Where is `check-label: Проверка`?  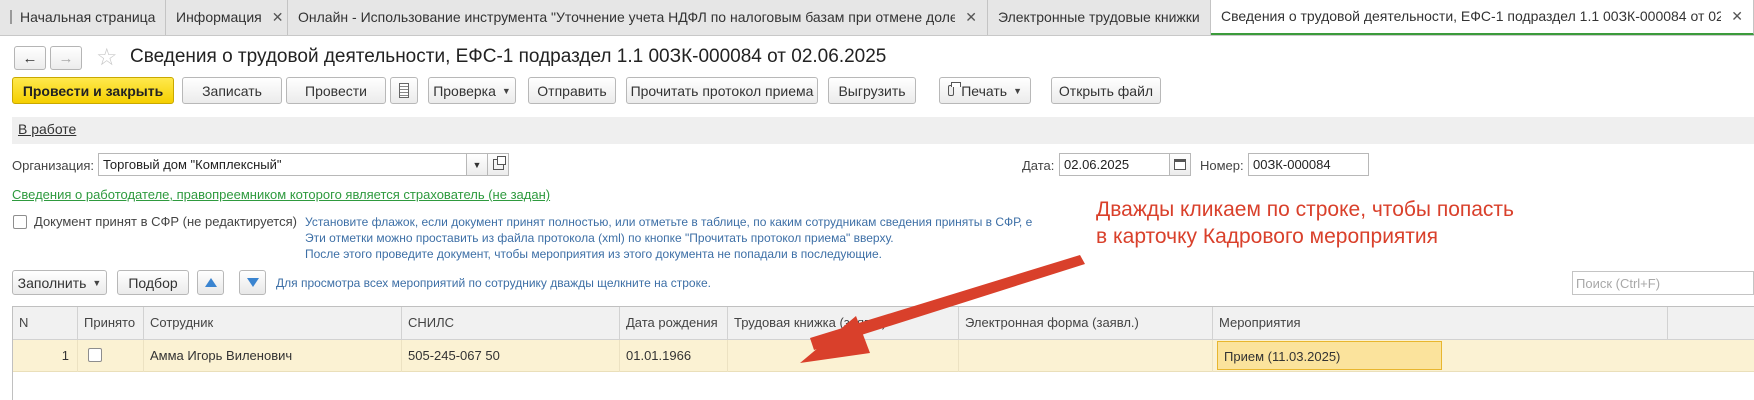
check-label: Проверка is located at coordinates (464, 90).